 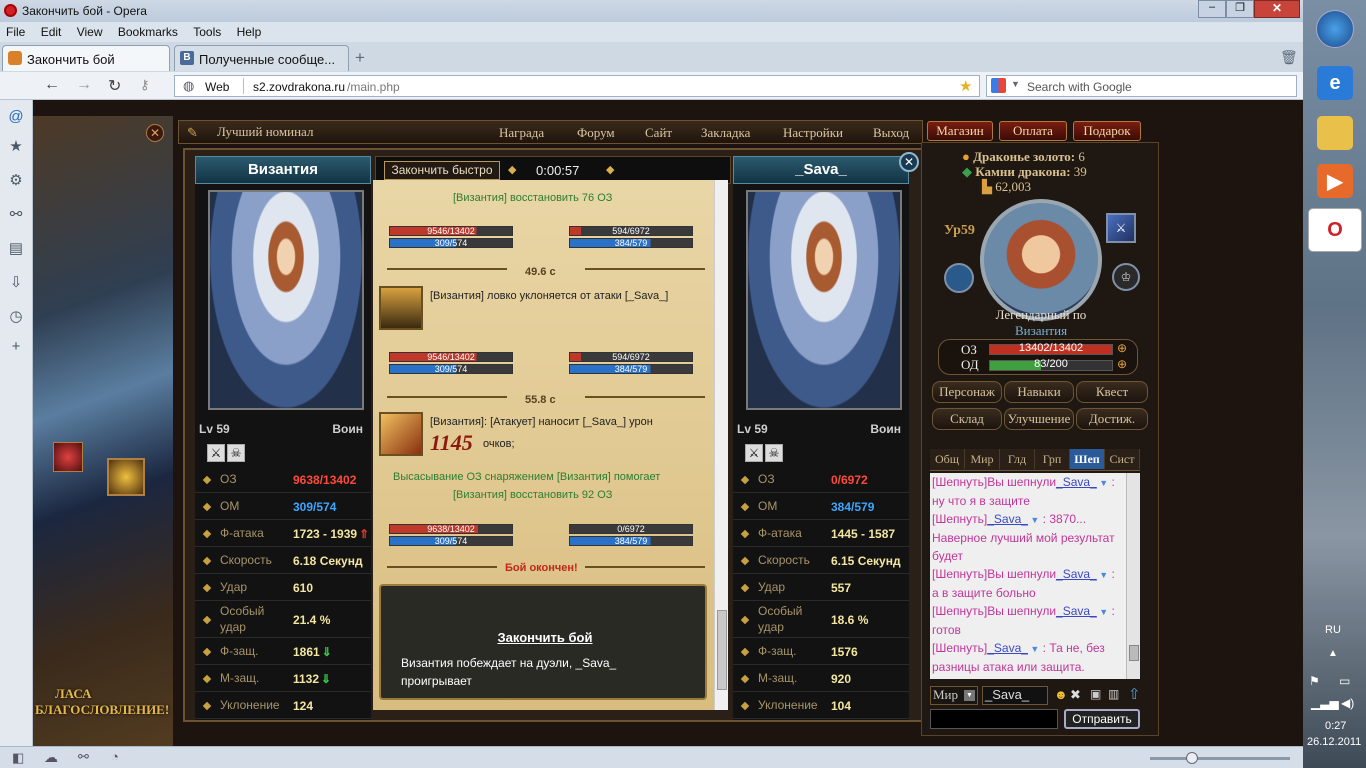 What do you see at coordinates (1017, 459) in the screenshot?
I see `chat-tab-guild: Глд` at bounding box center [1017, 459].